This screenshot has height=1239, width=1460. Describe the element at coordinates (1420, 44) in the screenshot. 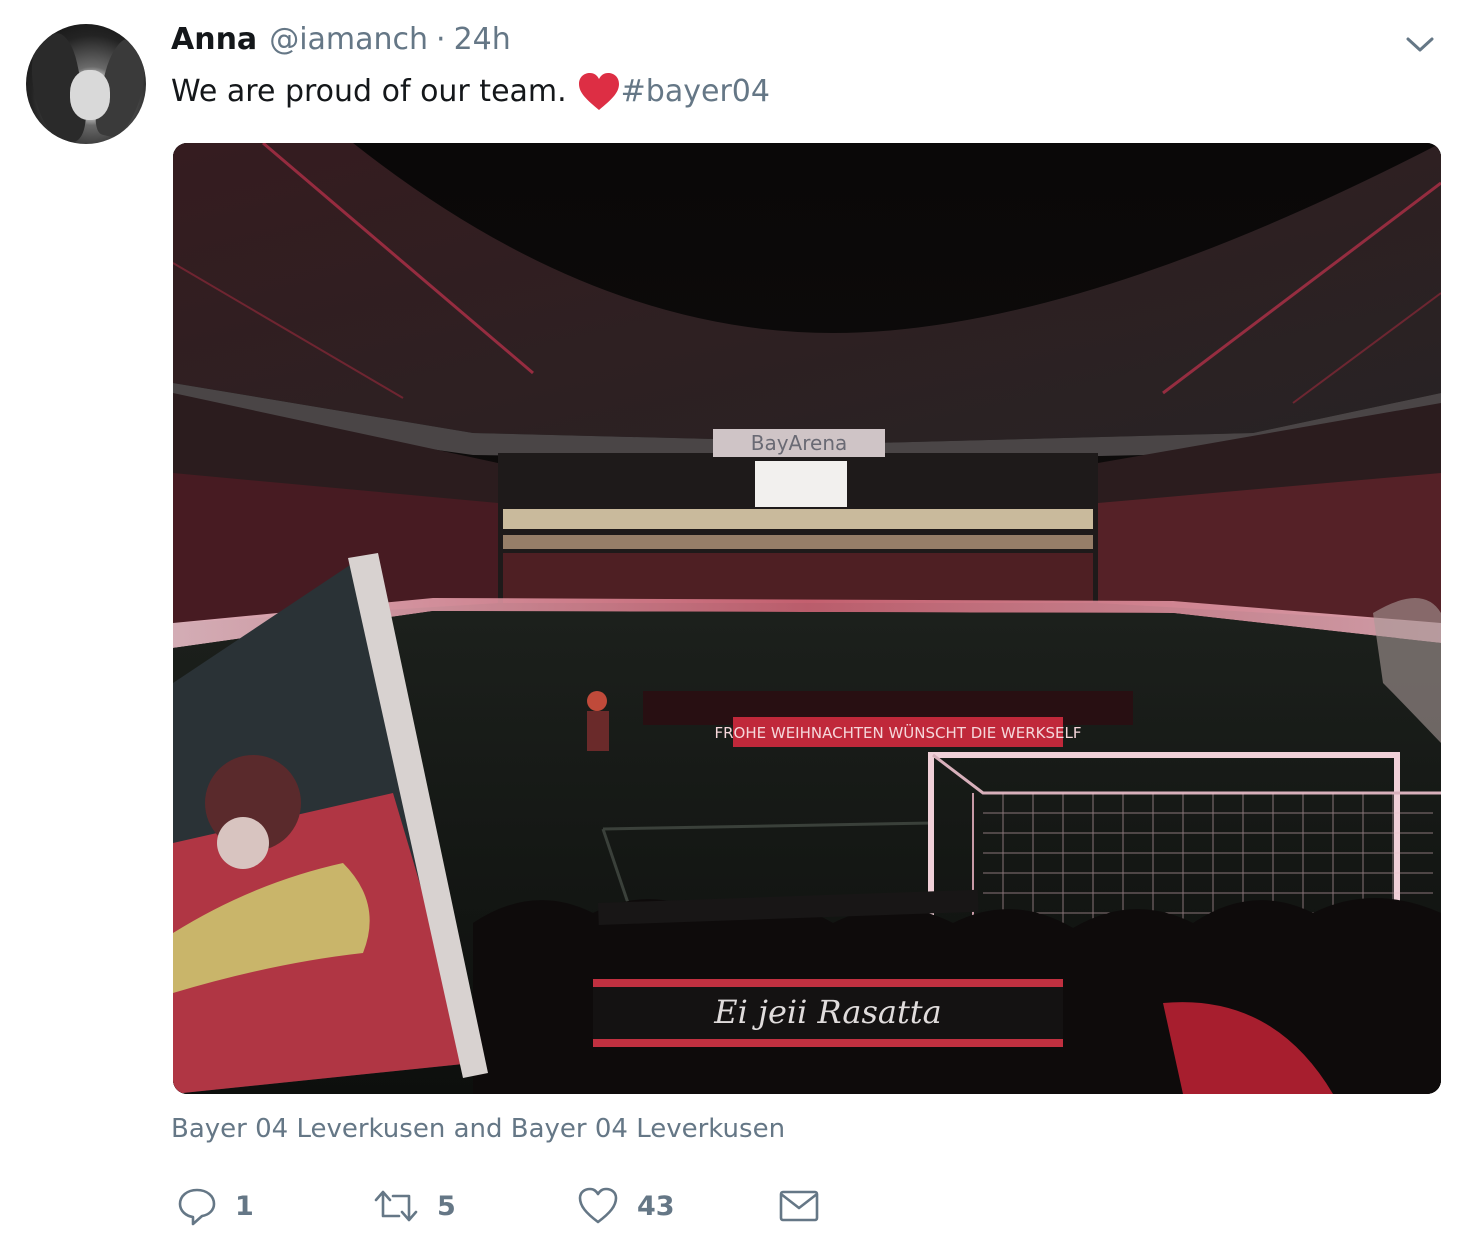

I see `chevron-down-icon` at that location.